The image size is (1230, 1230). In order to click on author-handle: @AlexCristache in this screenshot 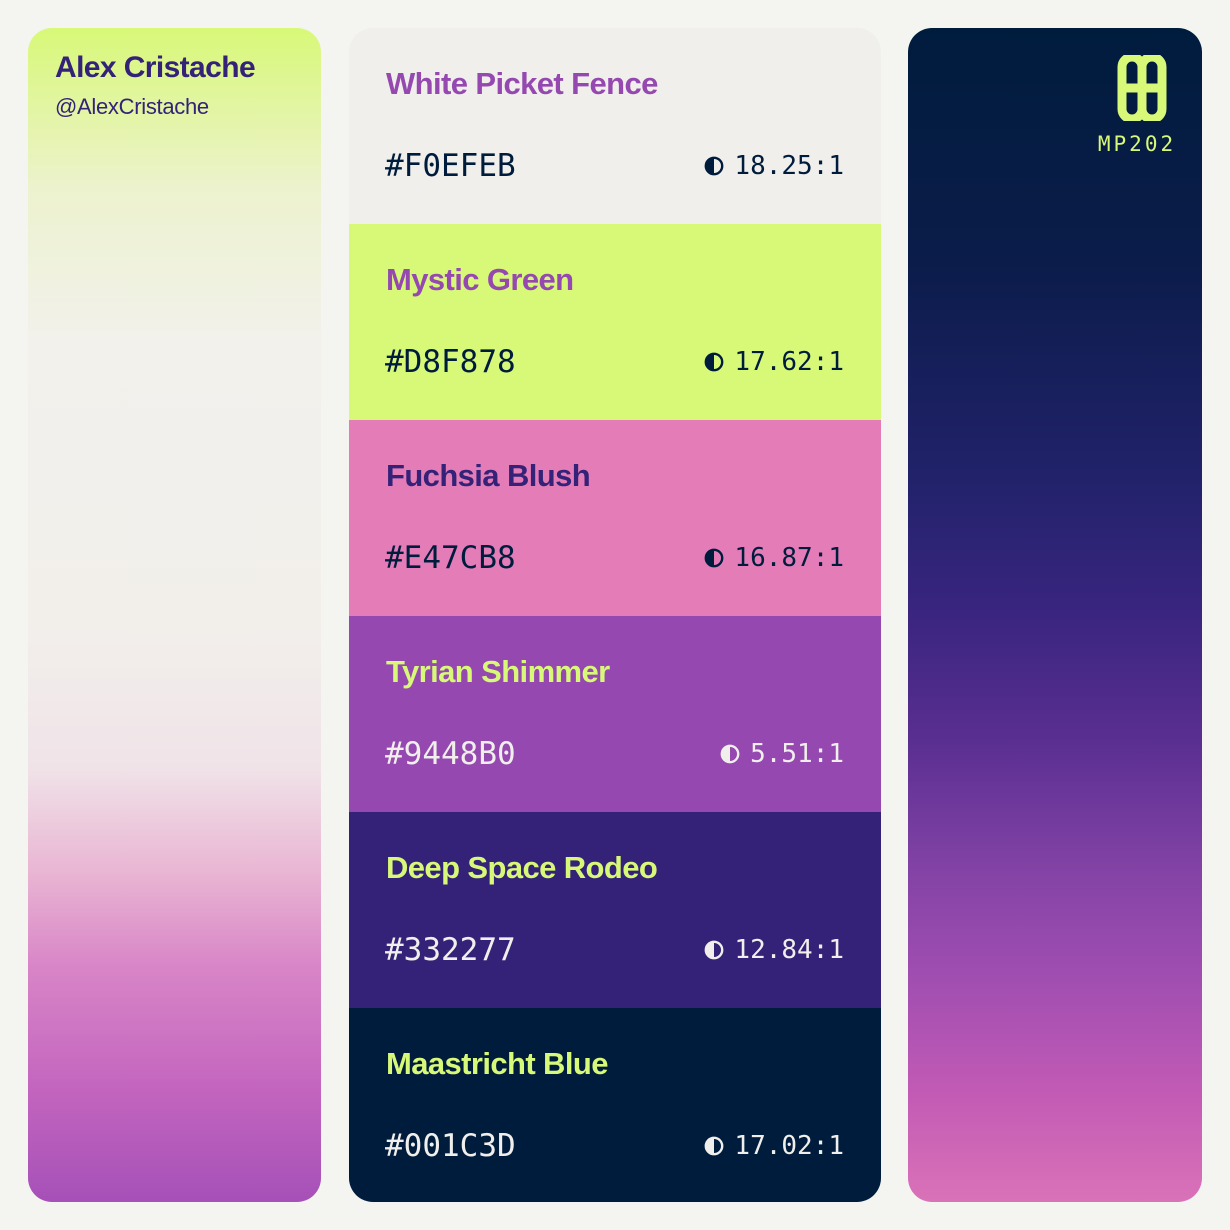, I will do `click(132, 106)`.